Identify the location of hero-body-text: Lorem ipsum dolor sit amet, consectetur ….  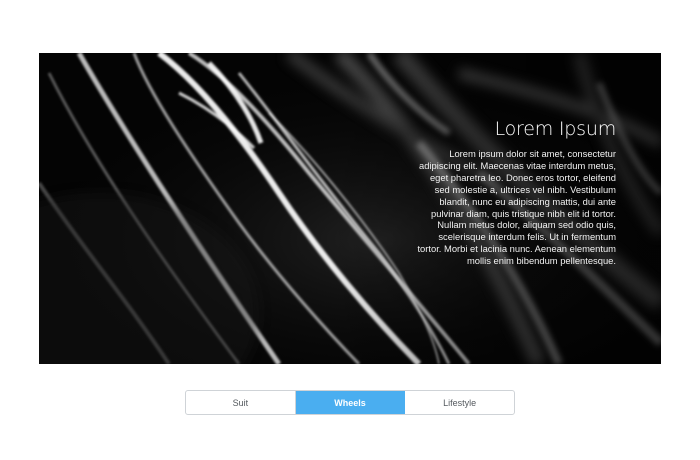
(516, 207).